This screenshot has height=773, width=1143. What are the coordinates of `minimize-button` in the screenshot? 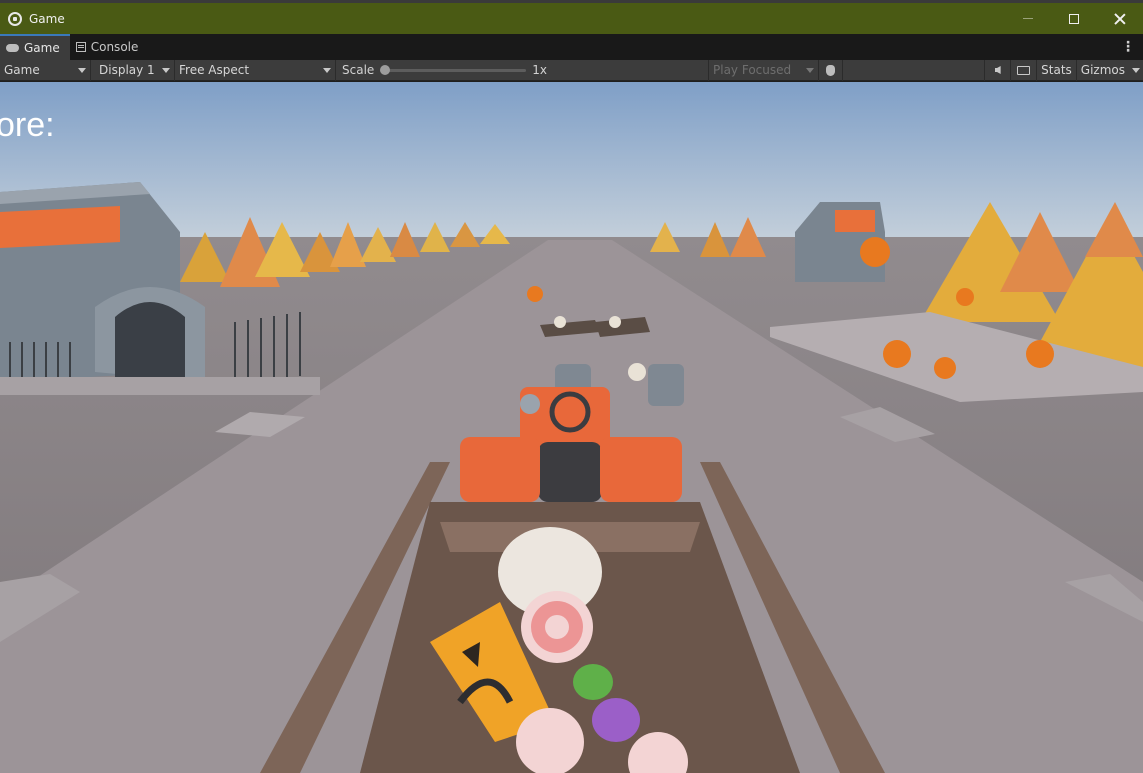 It's located at (1028, 18).